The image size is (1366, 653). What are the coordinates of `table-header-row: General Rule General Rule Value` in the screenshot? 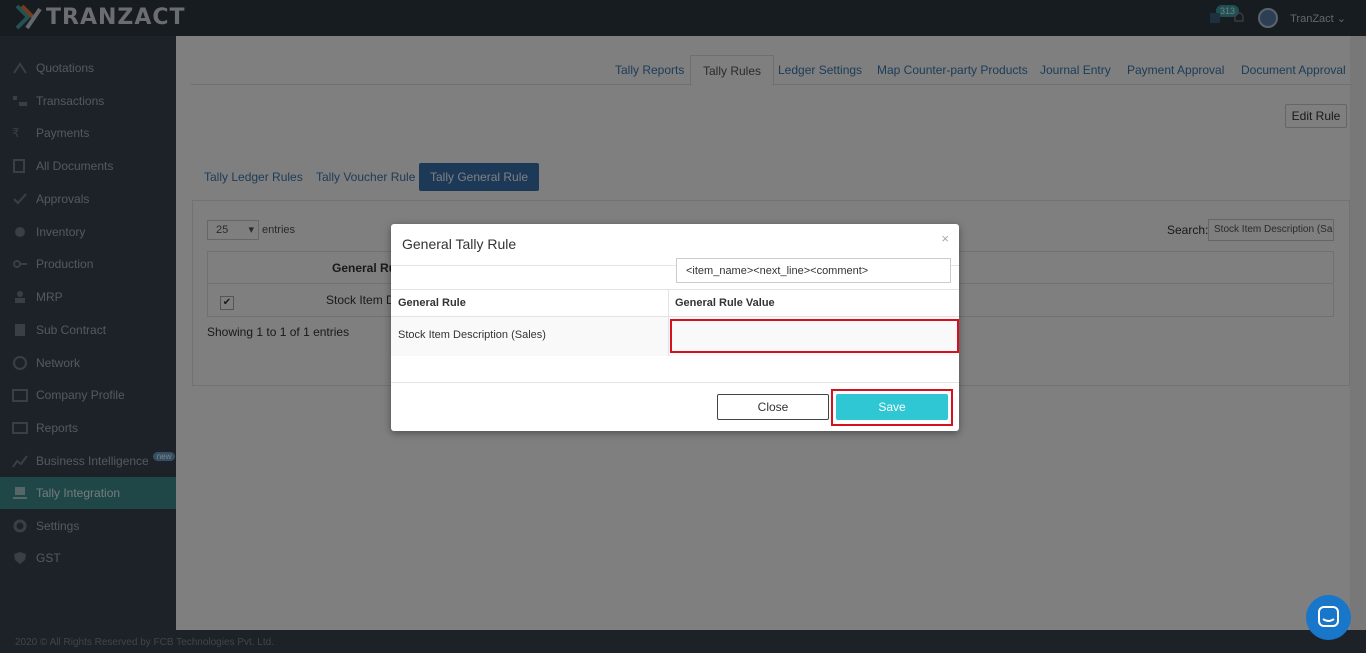 It's located at (675, 303).